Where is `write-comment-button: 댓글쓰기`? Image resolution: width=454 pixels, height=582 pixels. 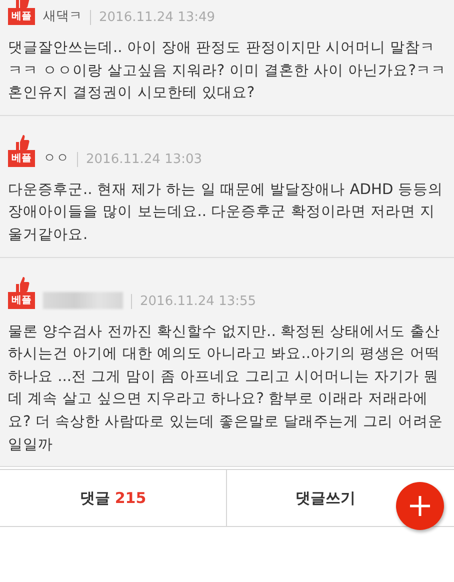 write-comment-button: 댓글쓰기 is located at coordinates (340, 498).